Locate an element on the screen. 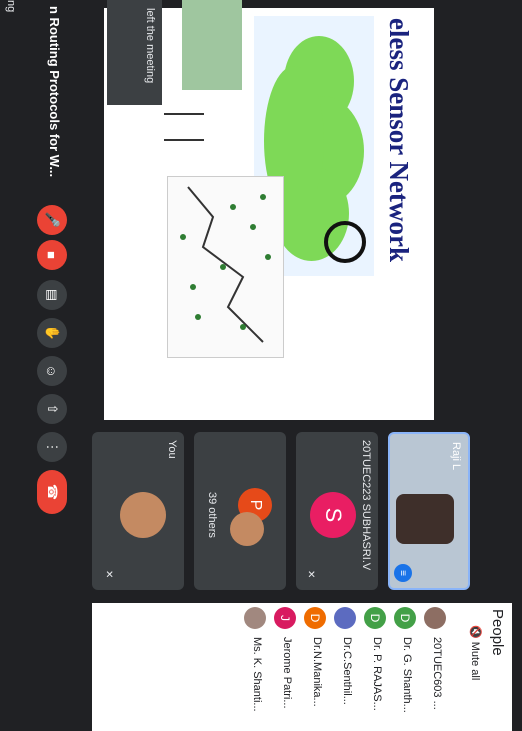 The height and width of the screenshot is (731, 522). slide-title: eless Sensor Network is located at coordinates (399, 140).